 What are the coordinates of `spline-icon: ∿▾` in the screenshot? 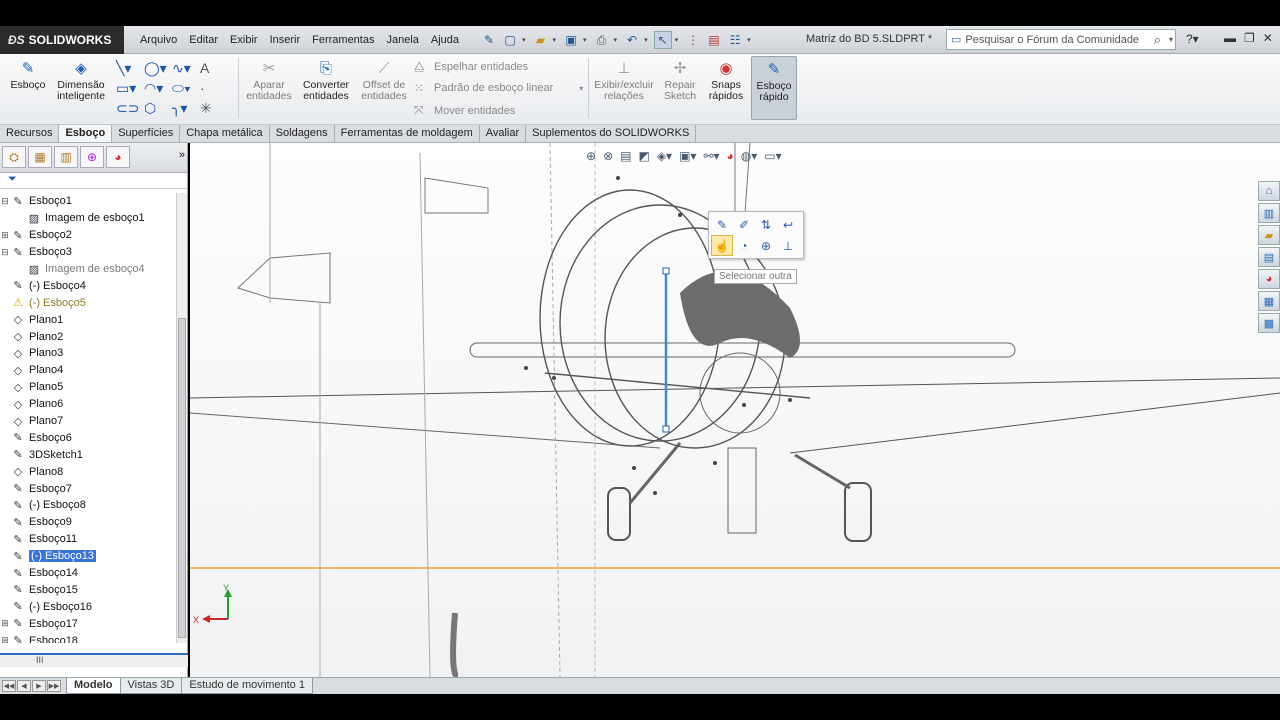 It's located at (186, 68).